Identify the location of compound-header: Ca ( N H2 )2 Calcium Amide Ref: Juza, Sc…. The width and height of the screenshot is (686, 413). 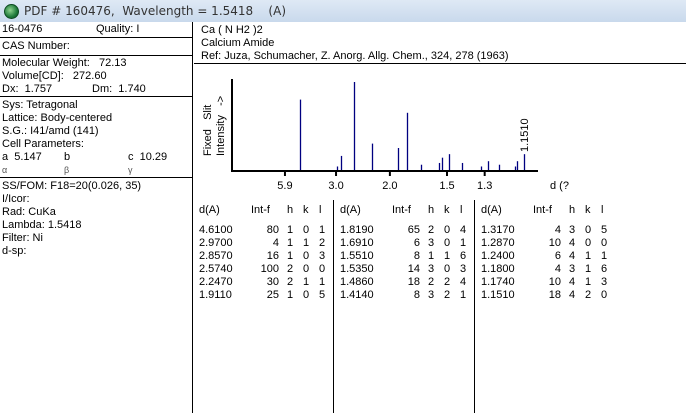
(440, 43).